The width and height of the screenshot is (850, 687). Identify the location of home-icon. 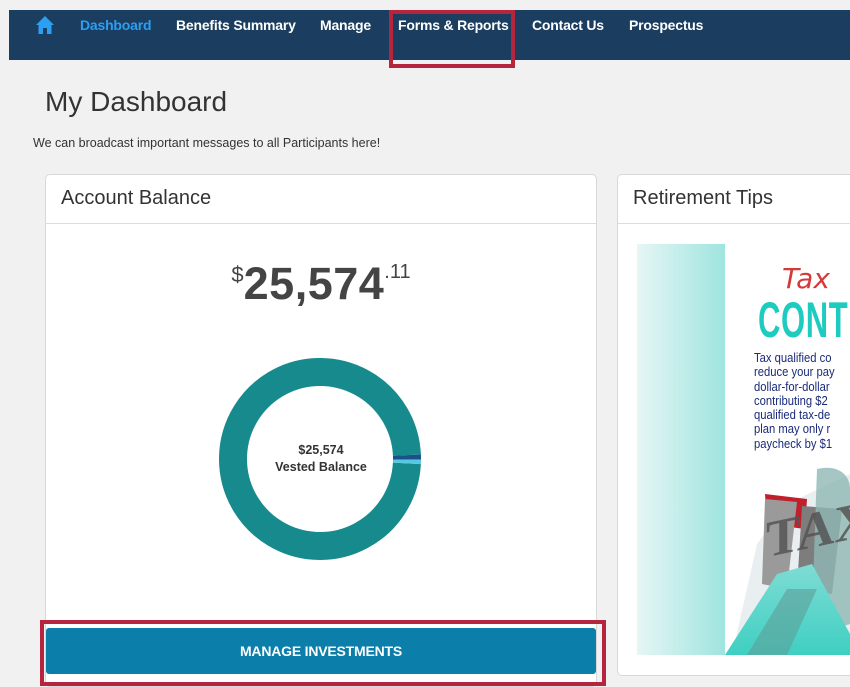
(45, 25).